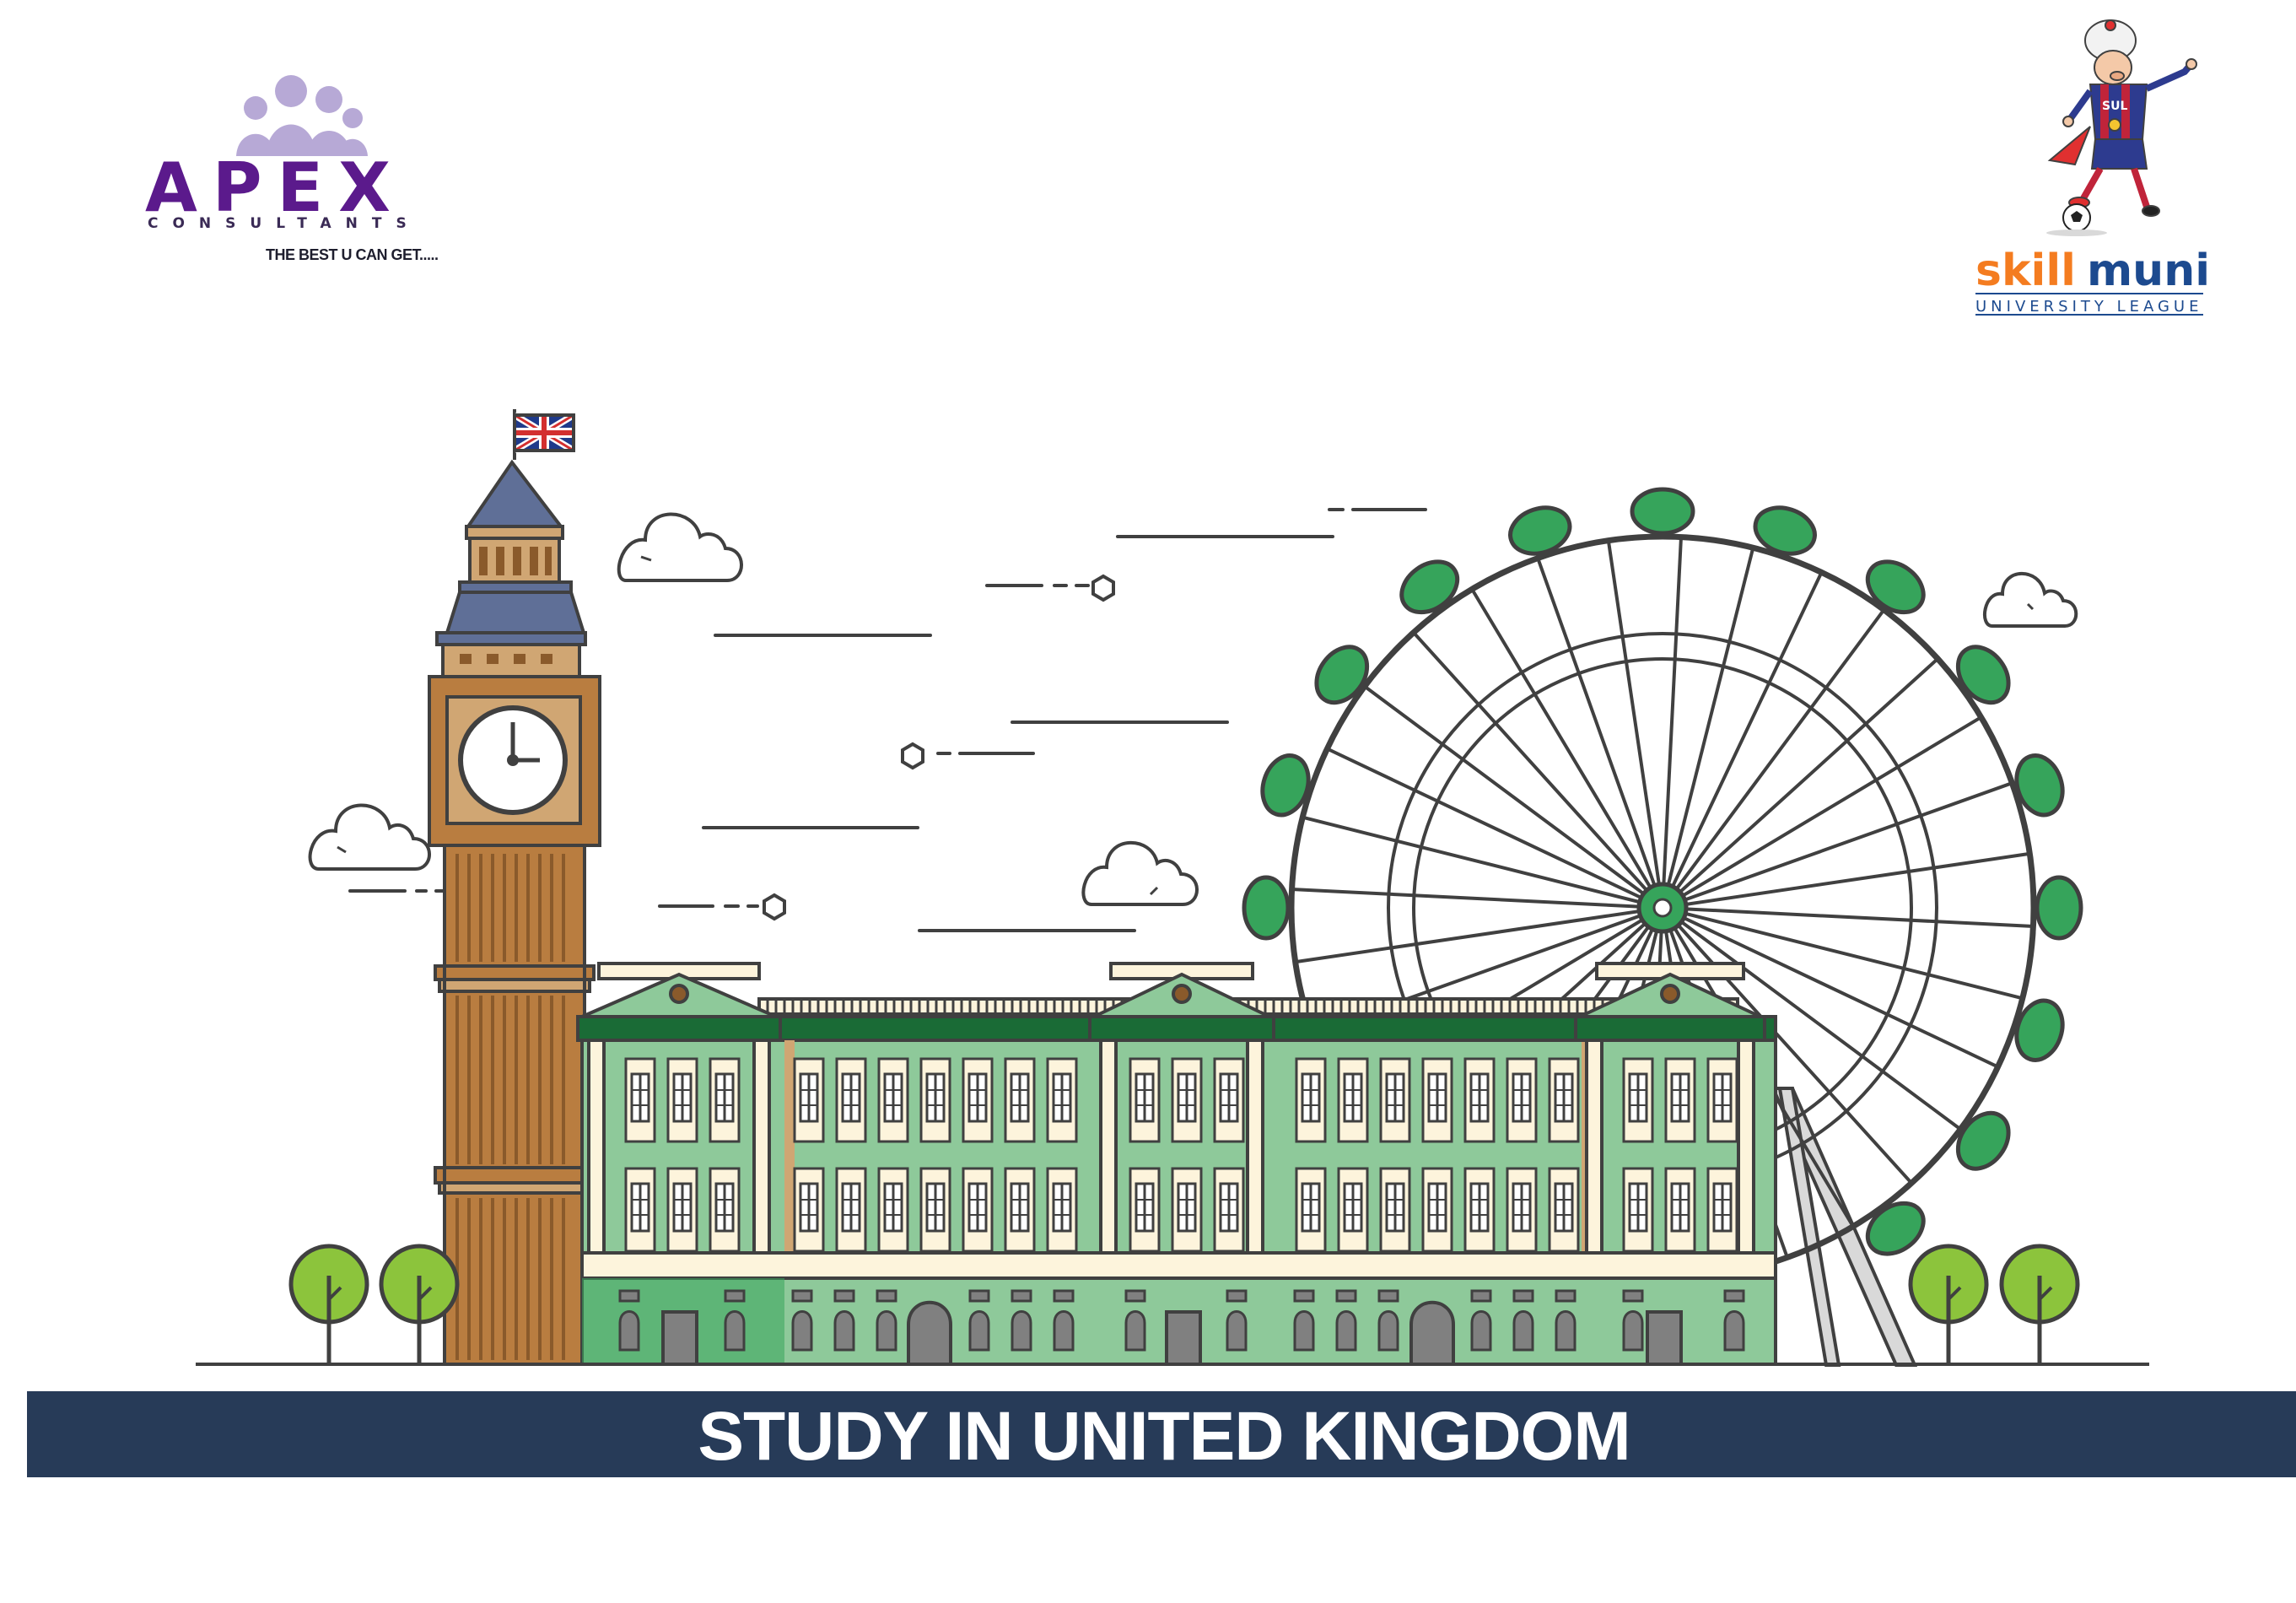  I want to click on skillmuni-subtitle: UNIVERSITY LEAGUE, so click(2088, 307).